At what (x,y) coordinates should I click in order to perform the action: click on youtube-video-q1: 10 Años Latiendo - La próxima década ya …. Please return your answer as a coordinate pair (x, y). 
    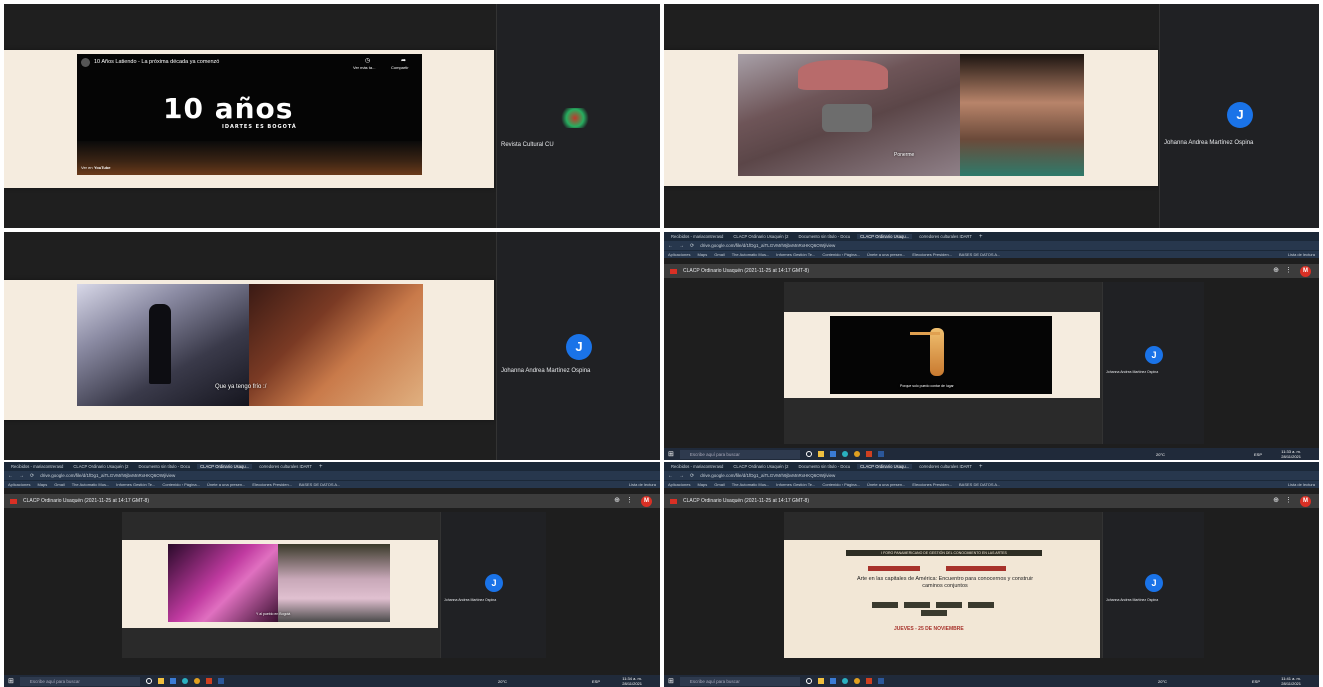
    Looking at the image, I should click on (249, 114).